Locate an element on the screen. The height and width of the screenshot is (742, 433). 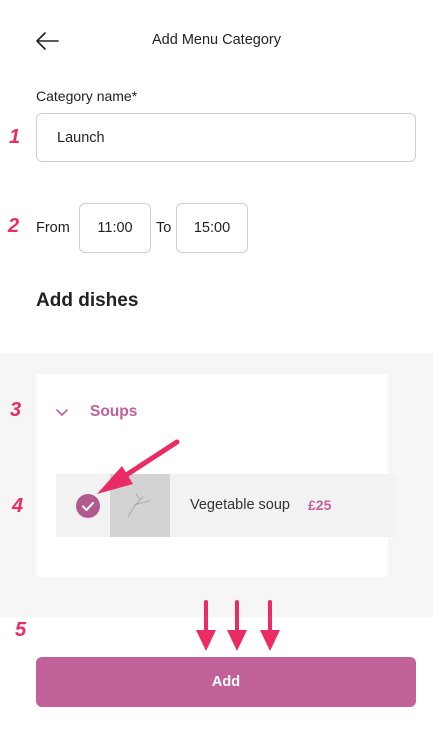
step-marker-2: 2 is located at coordinates (14, 226).